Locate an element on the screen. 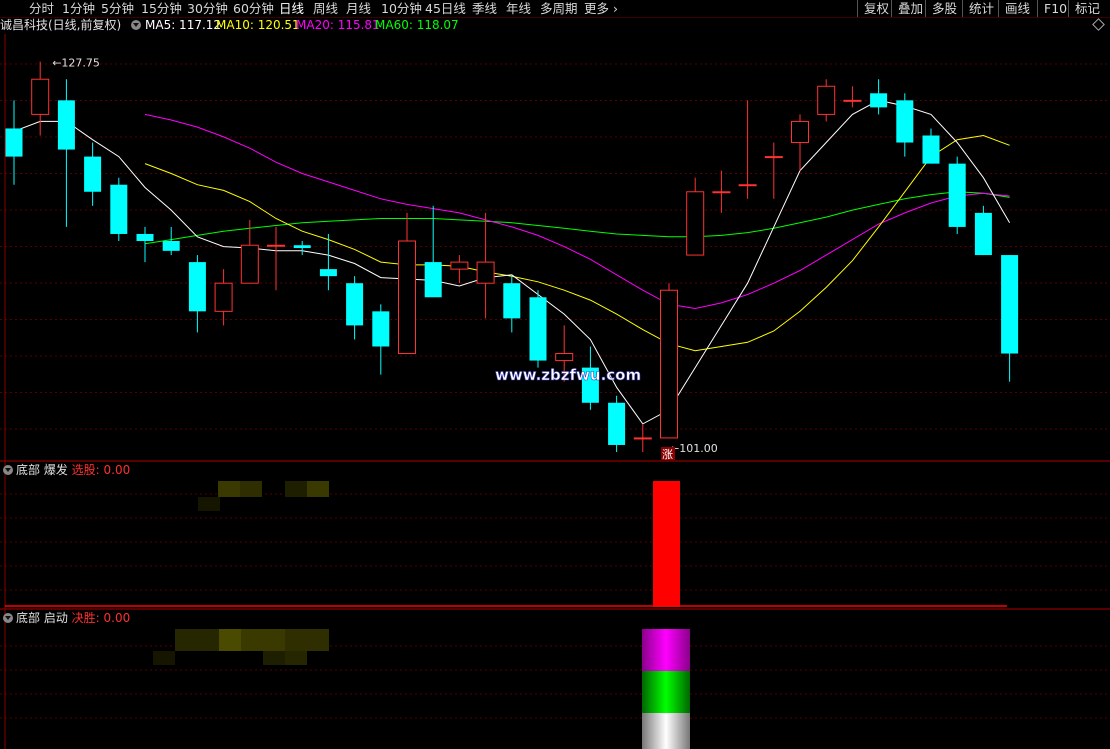  panel2-header: 底部 爆发 选股: 0.00 is located at coordinates (65, 470).